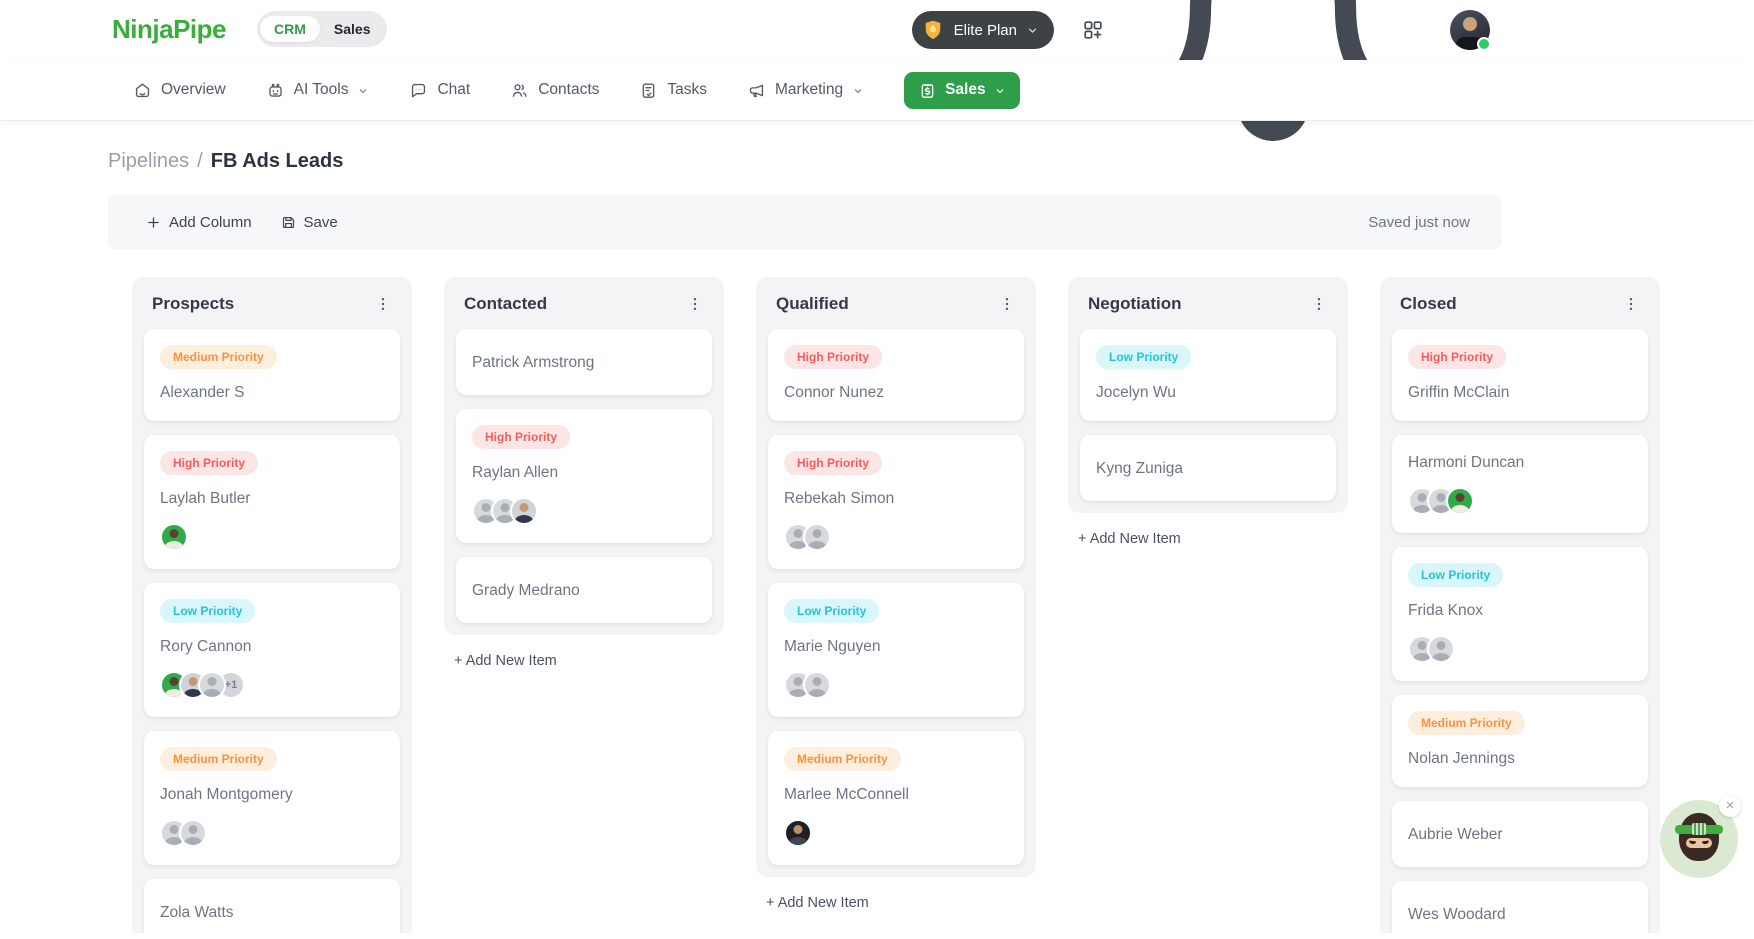 Image resolution: width=1754 pixels, height=939 pixels. What do you see at coordinates (1135, 303) in the screenshot?
I see `column-title: Negotiation` at bounding box center [1135, 303].